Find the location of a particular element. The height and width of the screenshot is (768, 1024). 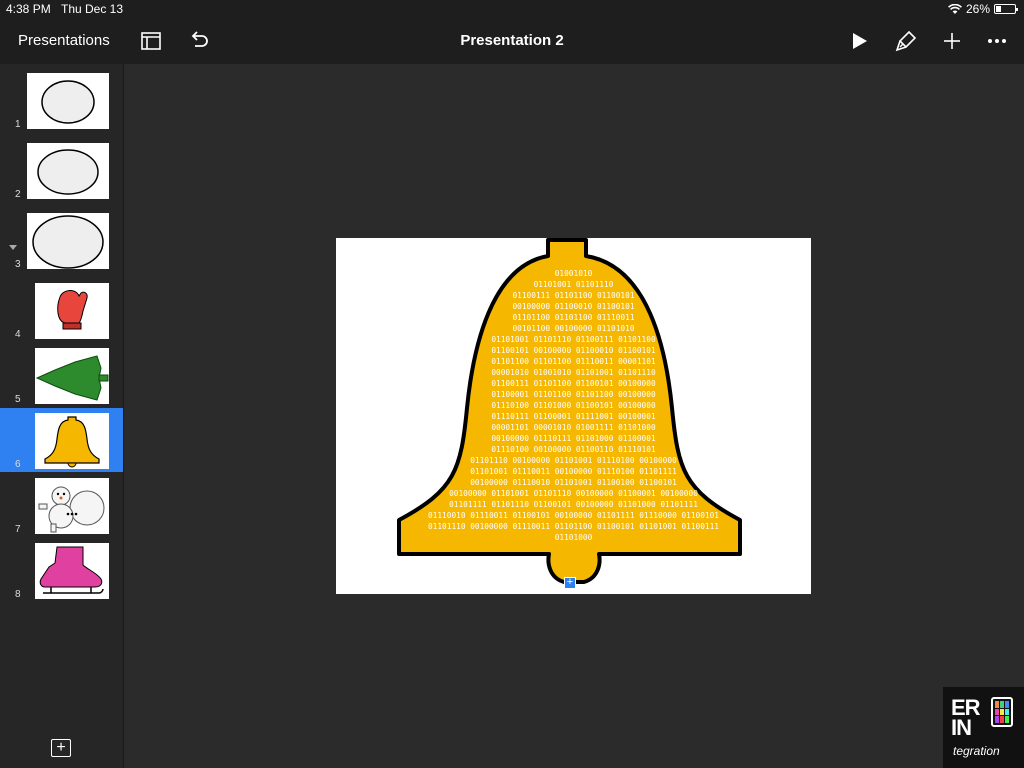

slide-number: 6 is located at coordinates (18, 464).